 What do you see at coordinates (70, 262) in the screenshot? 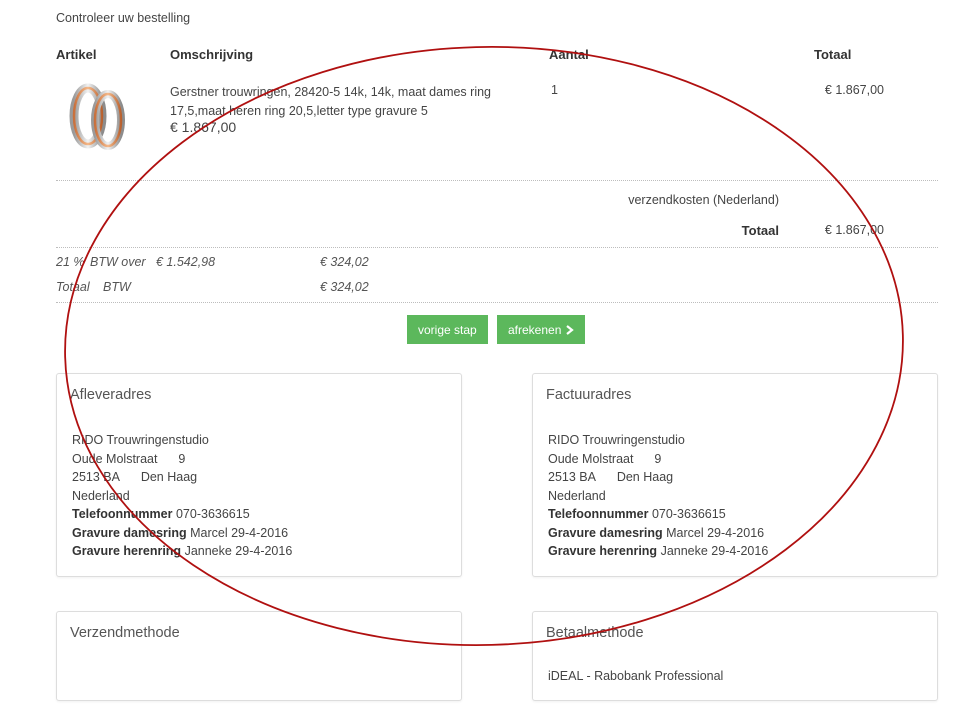
I see `vat-rate: 21 %` at bounding box center [70, 262].